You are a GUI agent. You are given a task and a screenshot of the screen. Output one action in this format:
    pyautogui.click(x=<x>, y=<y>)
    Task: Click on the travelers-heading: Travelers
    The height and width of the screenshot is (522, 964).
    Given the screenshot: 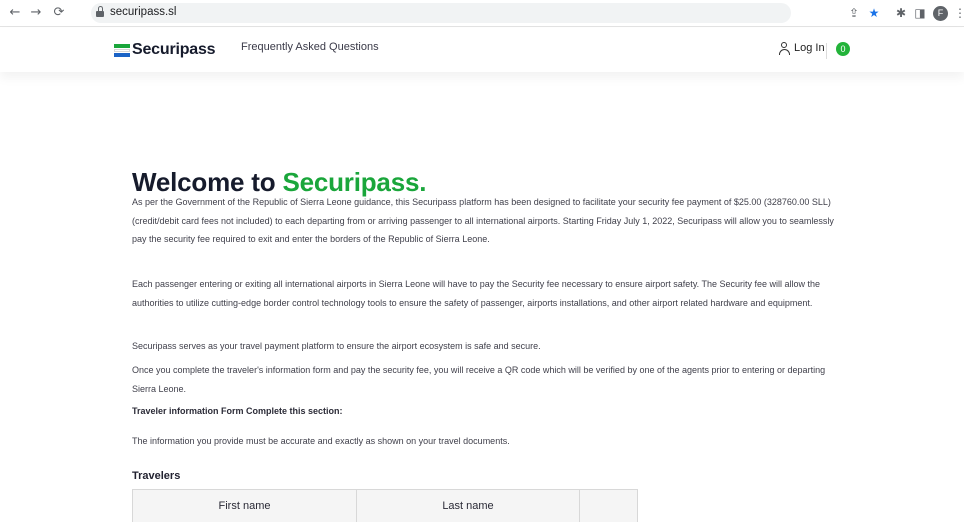 What is the action you would take?
    pyautogui.click(x=156, y=476)
    